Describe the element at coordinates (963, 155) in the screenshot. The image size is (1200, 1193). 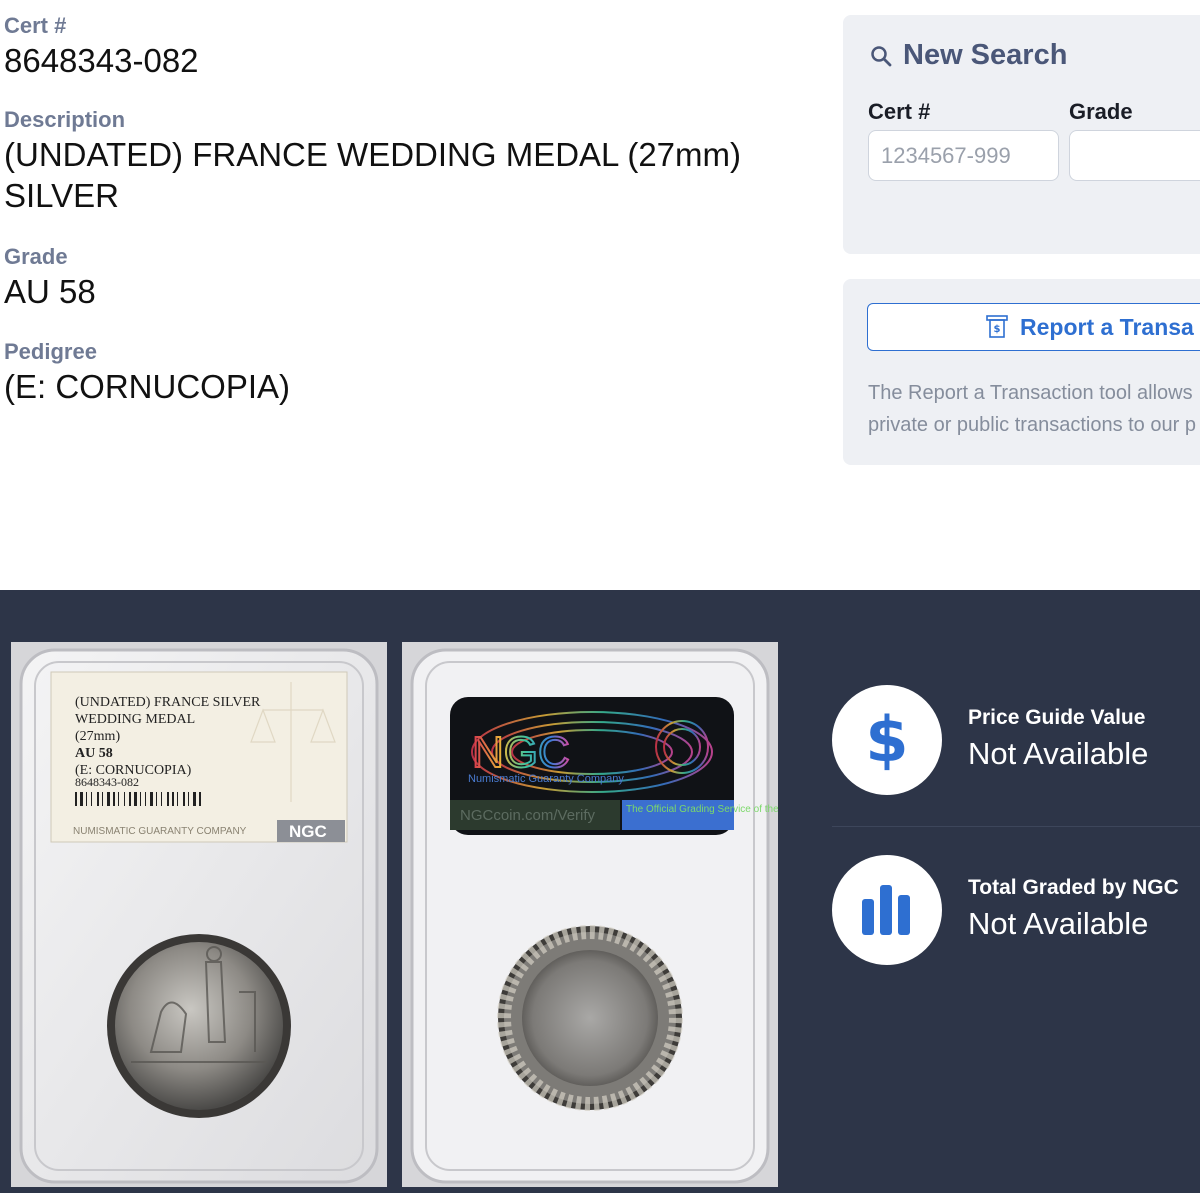
I see `cert-search-input` at that location.